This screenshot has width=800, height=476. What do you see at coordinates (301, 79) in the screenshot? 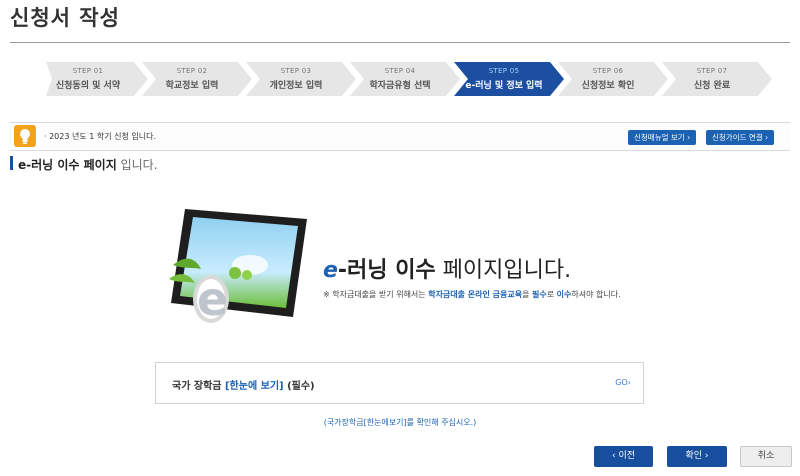
I see `step-3: STEP 03 개인정보 입력` at bounding box center [301, 79].